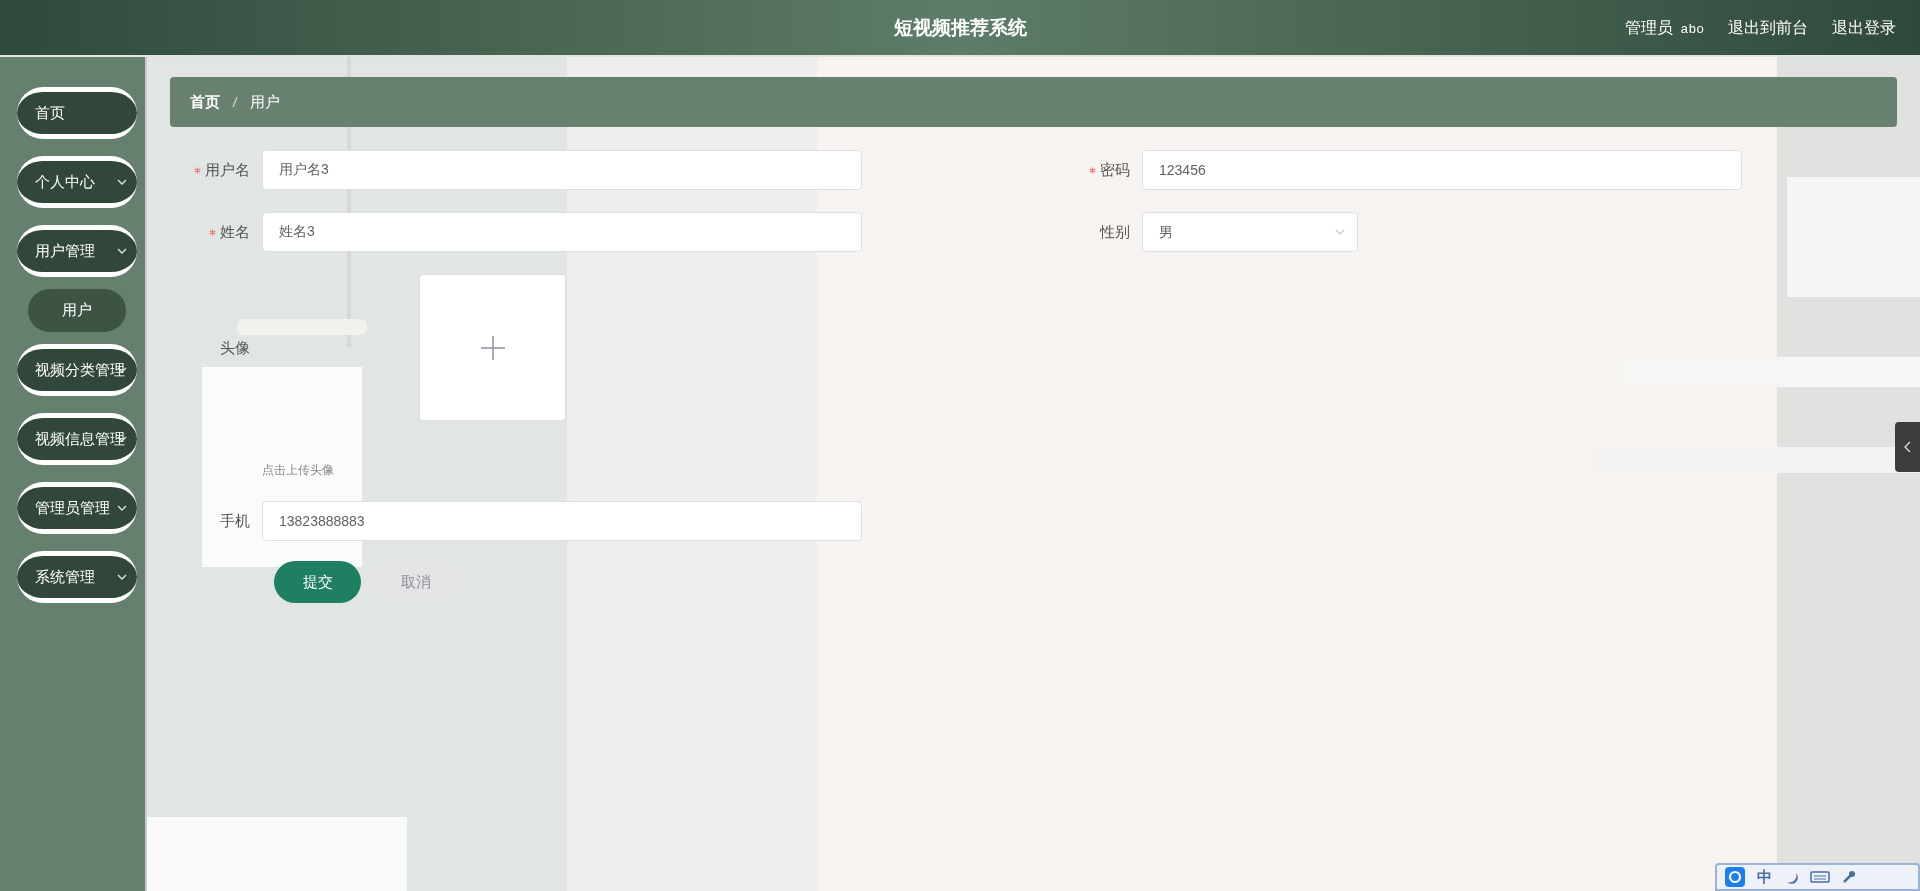 This screenshot has width=1920, height=891. I want to click on field-label: 姓名, so click(216, 232).